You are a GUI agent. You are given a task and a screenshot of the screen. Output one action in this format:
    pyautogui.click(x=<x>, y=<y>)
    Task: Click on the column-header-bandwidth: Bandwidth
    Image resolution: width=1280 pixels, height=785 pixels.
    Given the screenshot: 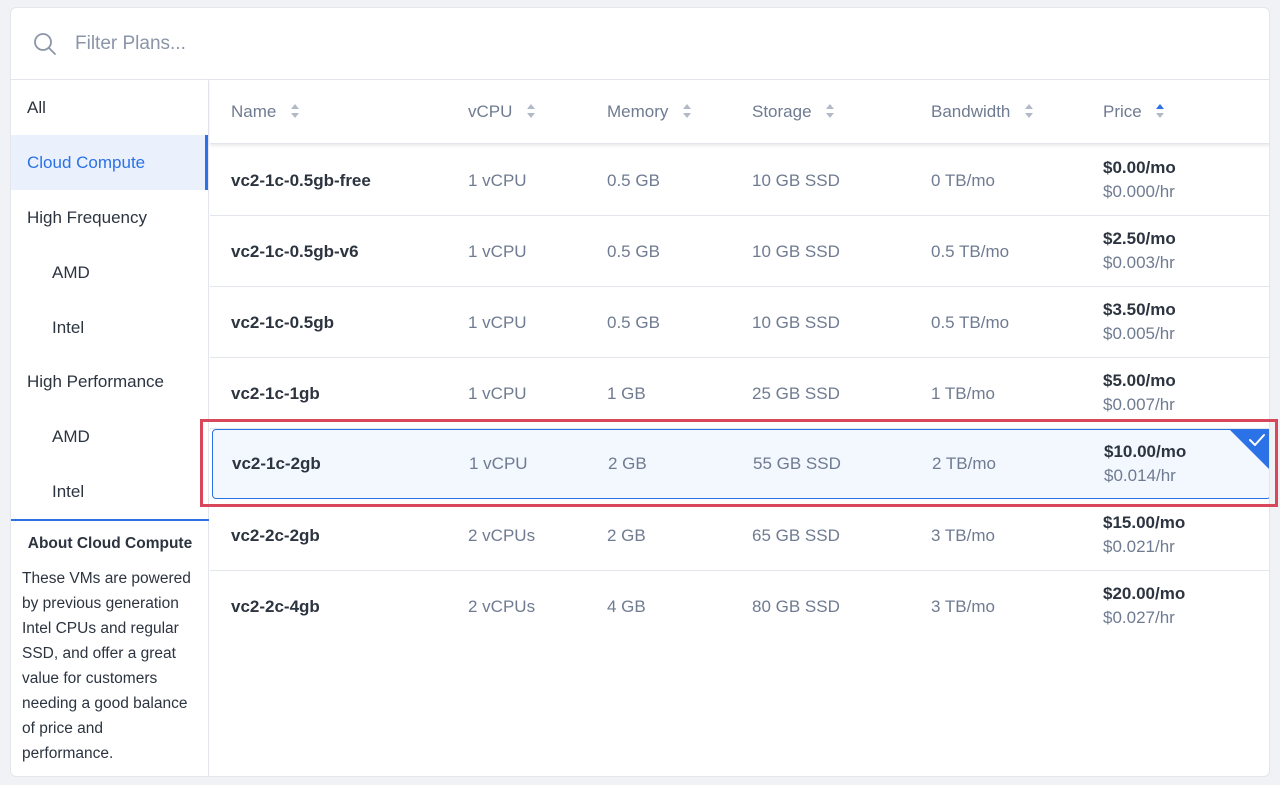 What is the action you would take?
    pyautogui.click(x=982, y=112)
    